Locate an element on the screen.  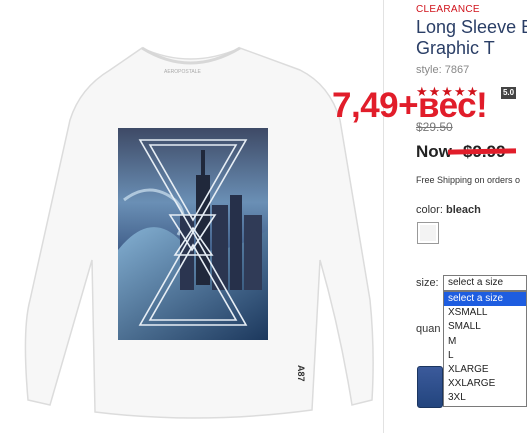
product-title: Long Sleeve Er Graphic T is located at coordinates (471, 38).